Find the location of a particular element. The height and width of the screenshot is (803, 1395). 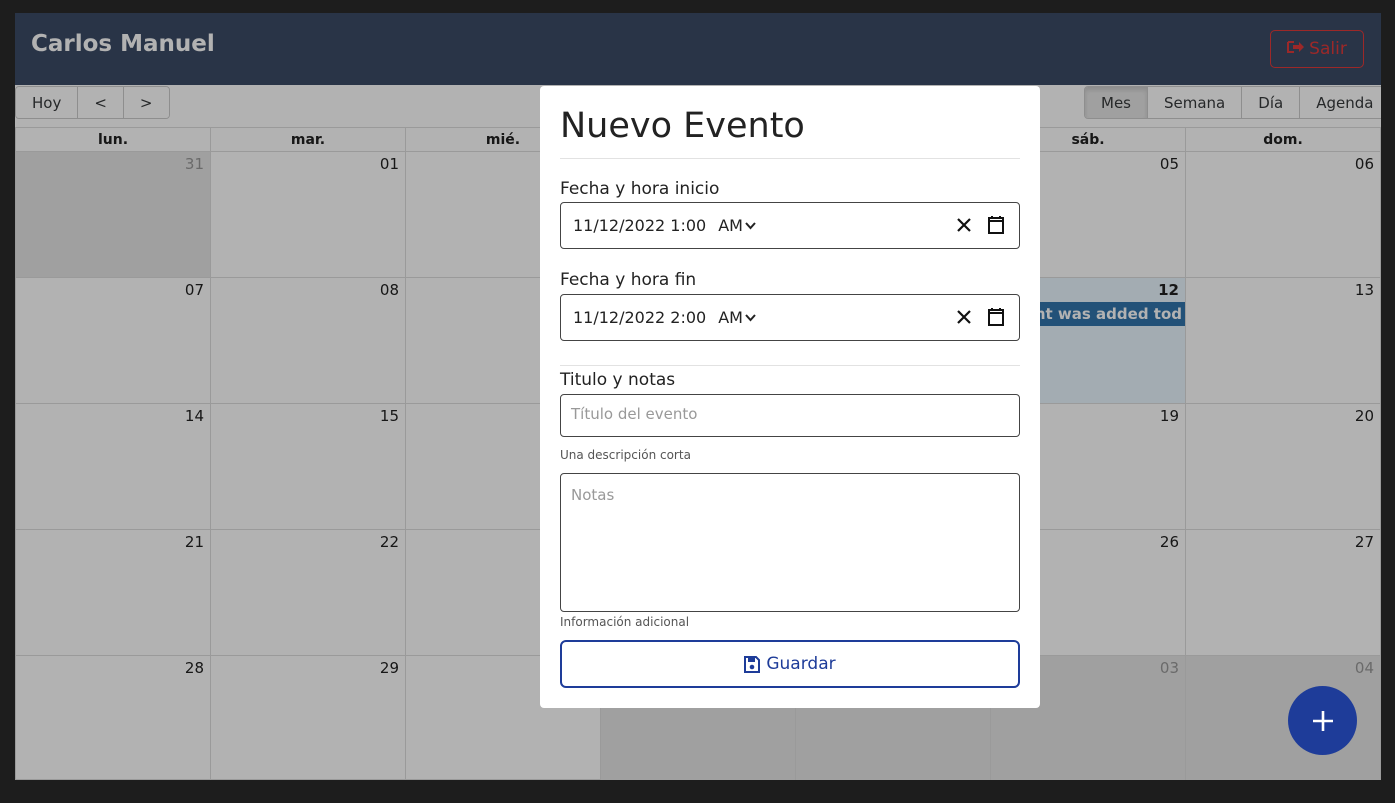

start-ampm-select: AM is located at coordinates (737, 225).